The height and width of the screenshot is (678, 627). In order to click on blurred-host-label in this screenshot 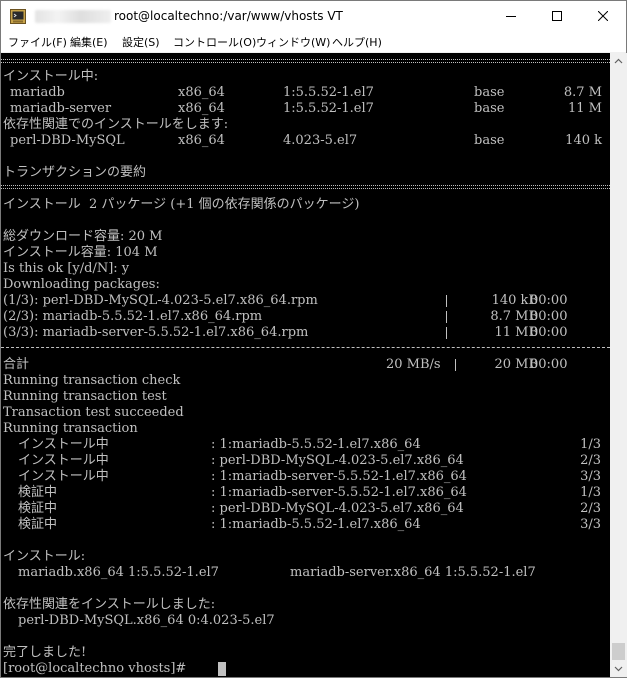, I will do `click(73, 16)`.